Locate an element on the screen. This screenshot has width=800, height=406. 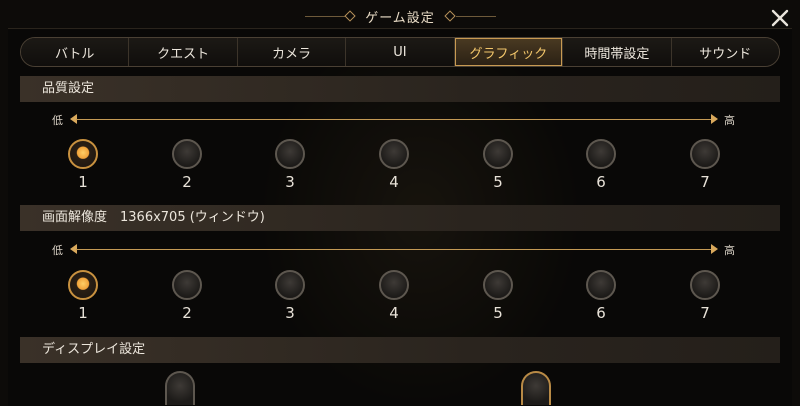
resolution-low-label: 低 is located at coordinates (57, 250).